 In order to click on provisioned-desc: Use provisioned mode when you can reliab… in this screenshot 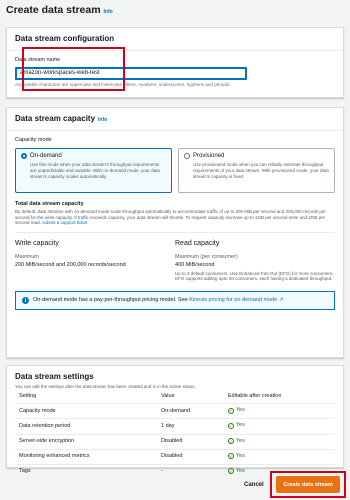, I will do `click(261, 171)`.